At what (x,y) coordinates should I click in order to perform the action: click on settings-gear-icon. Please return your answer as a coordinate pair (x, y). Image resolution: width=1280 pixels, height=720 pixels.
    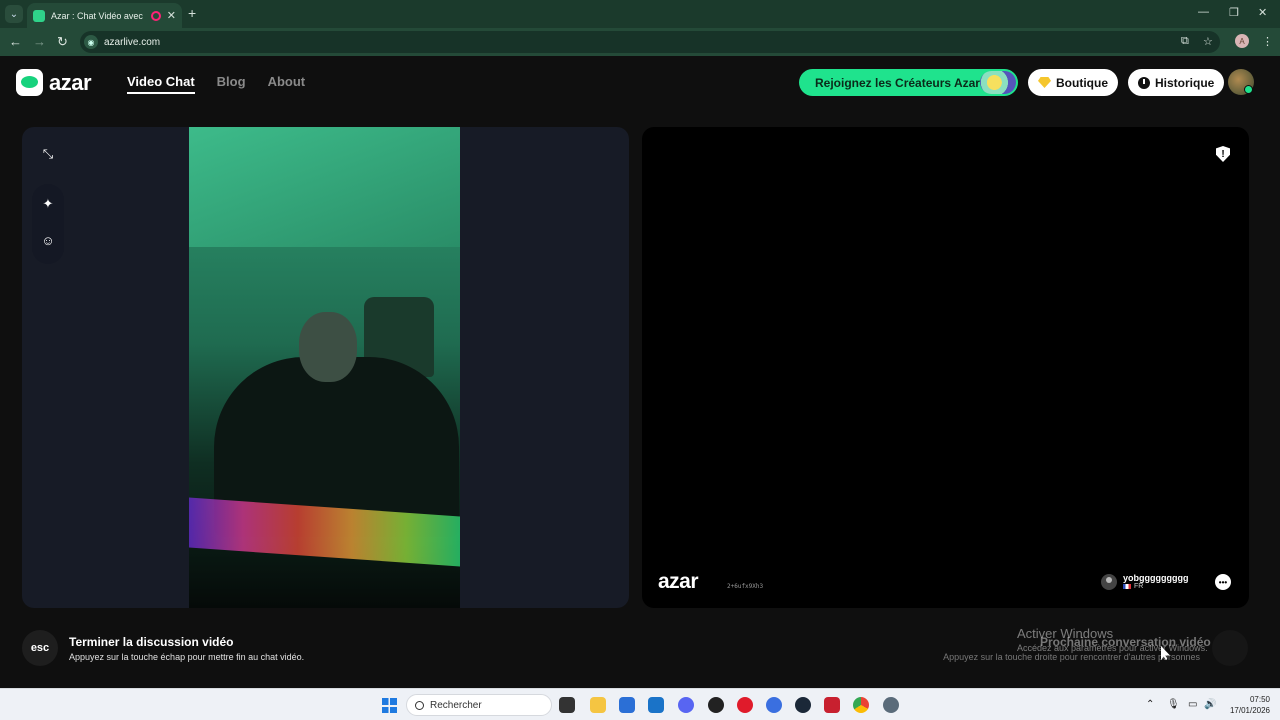
    Looking at the image, I should click on (891, 705).